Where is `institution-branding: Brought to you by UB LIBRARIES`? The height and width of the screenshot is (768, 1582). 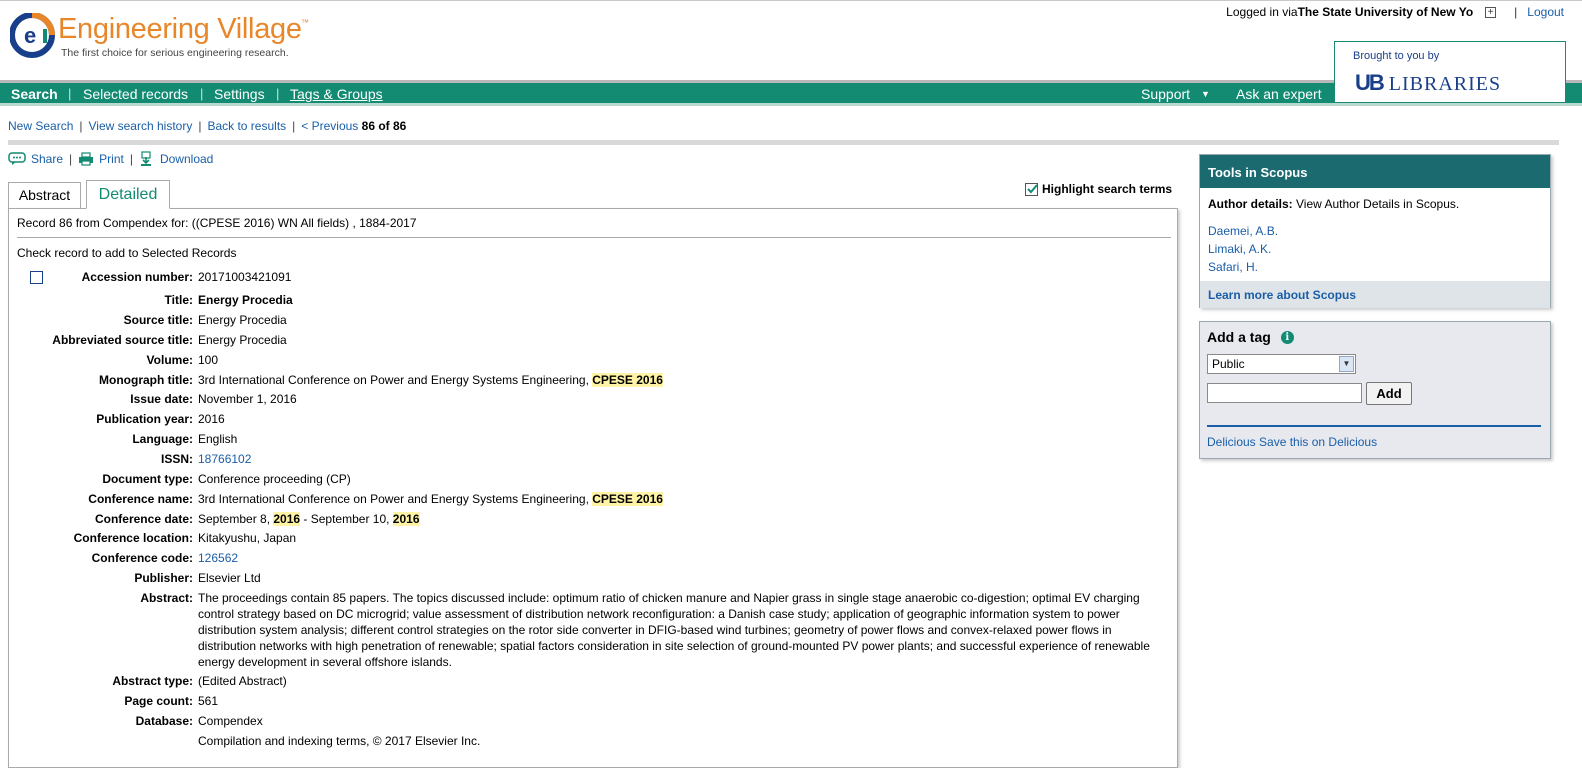
institution-branding: Brought to you by UB LIBRARIES is located at coordinates (1450, 72).